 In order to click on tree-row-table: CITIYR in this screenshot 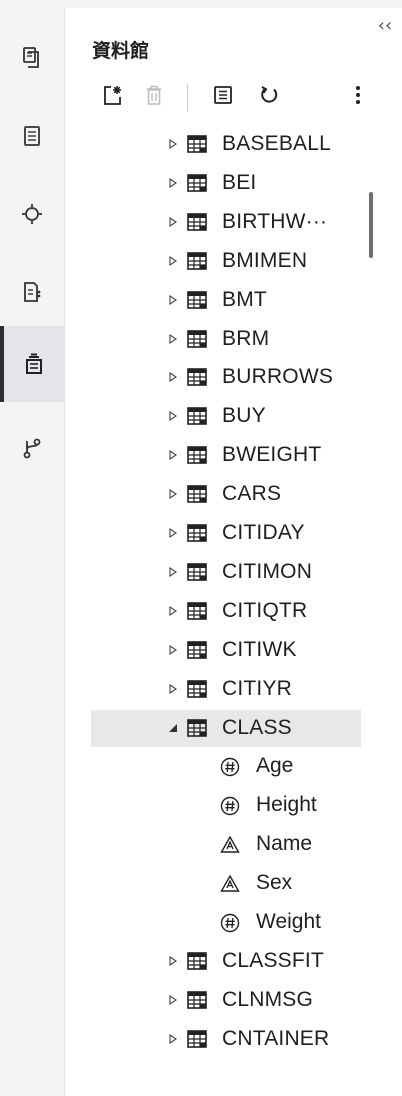, I will do `click(201, 689)`.